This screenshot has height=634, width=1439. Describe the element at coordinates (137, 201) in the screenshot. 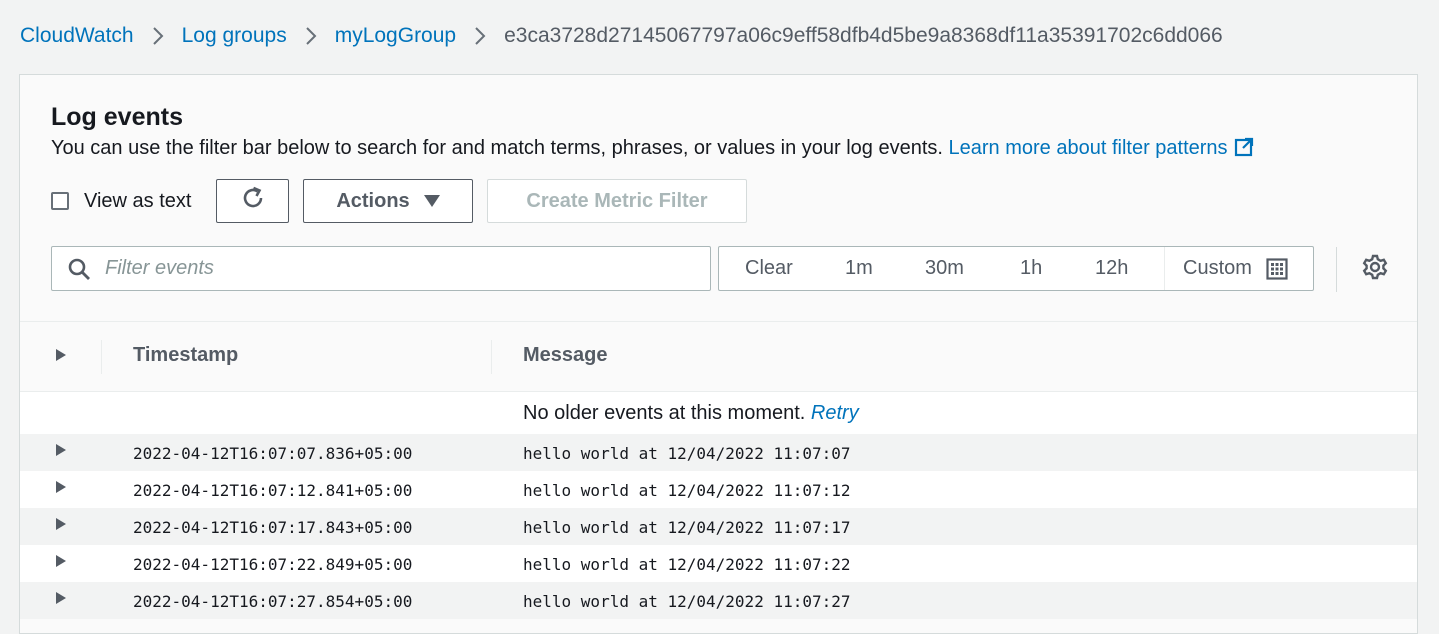

I see `view-as-text-label: View as text` at that location.